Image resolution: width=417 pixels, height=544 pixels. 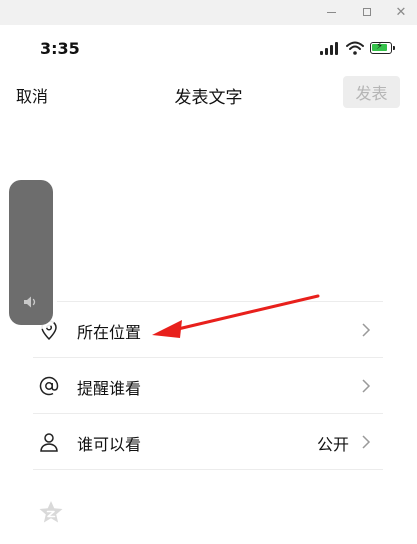 I want to click on maximize-button, so click(x=367, y=12).